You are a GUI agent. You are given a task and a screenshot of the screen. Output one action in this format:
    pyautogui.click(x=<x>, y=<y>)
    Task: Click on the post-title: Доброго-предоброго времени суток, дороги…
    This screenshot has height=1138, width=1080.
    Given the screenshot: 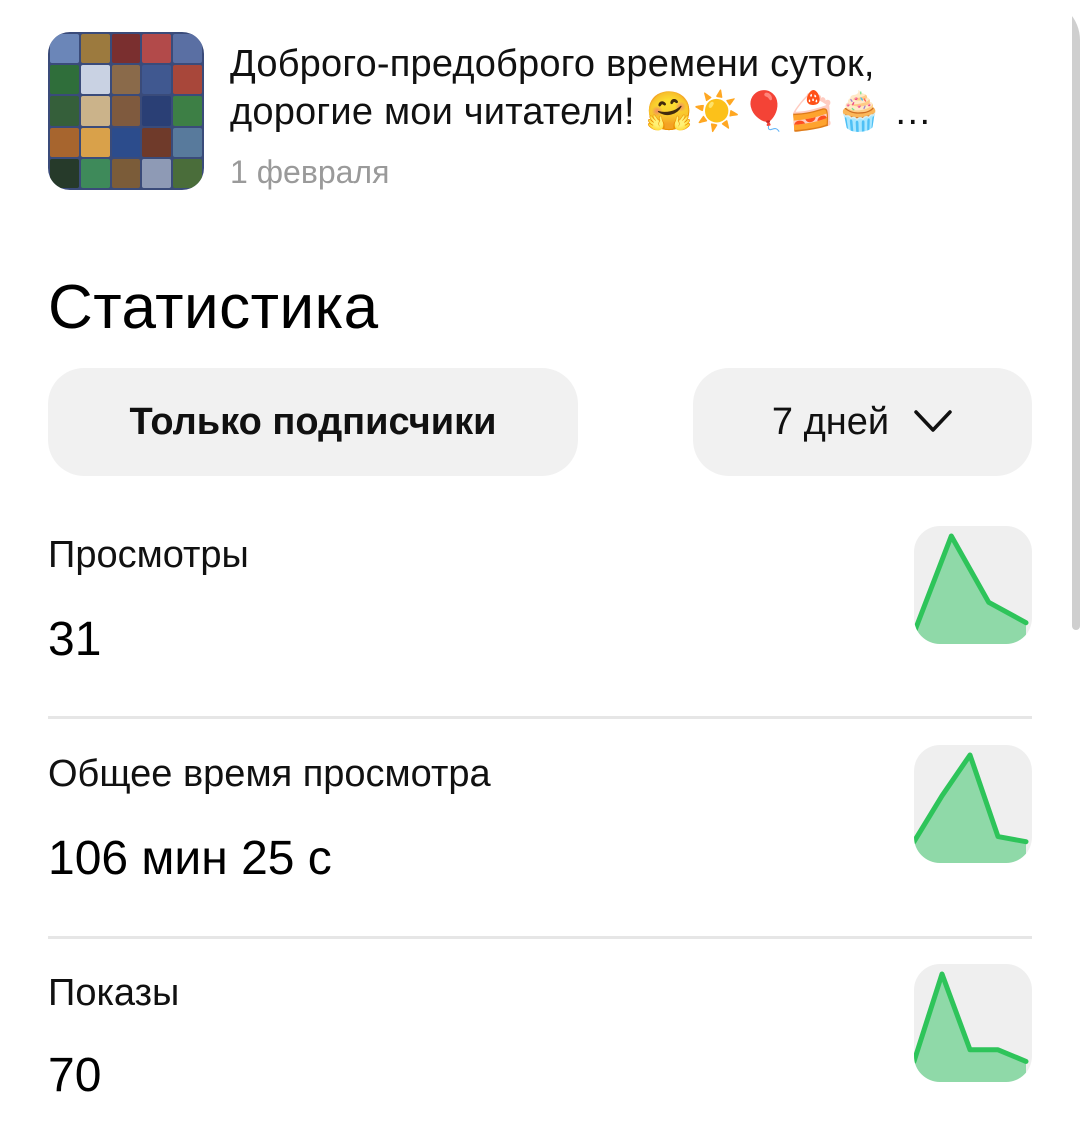 What is the action you would take?
    pyautogui.click(x=625, y=88)
    